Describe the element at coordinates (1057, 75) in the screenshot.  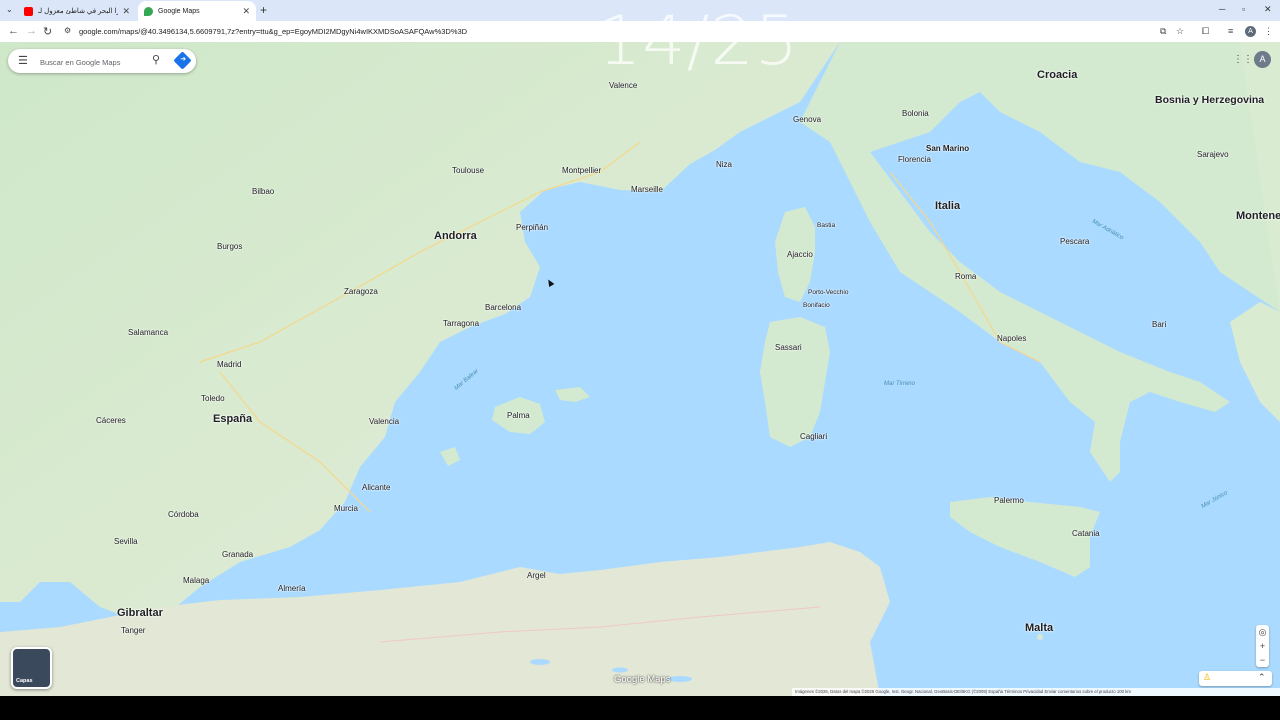
I see `label-croacia: Croacia` at that location.